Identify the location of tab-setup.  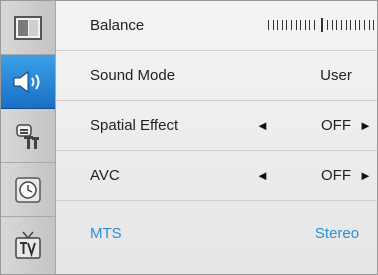
(28, 136).